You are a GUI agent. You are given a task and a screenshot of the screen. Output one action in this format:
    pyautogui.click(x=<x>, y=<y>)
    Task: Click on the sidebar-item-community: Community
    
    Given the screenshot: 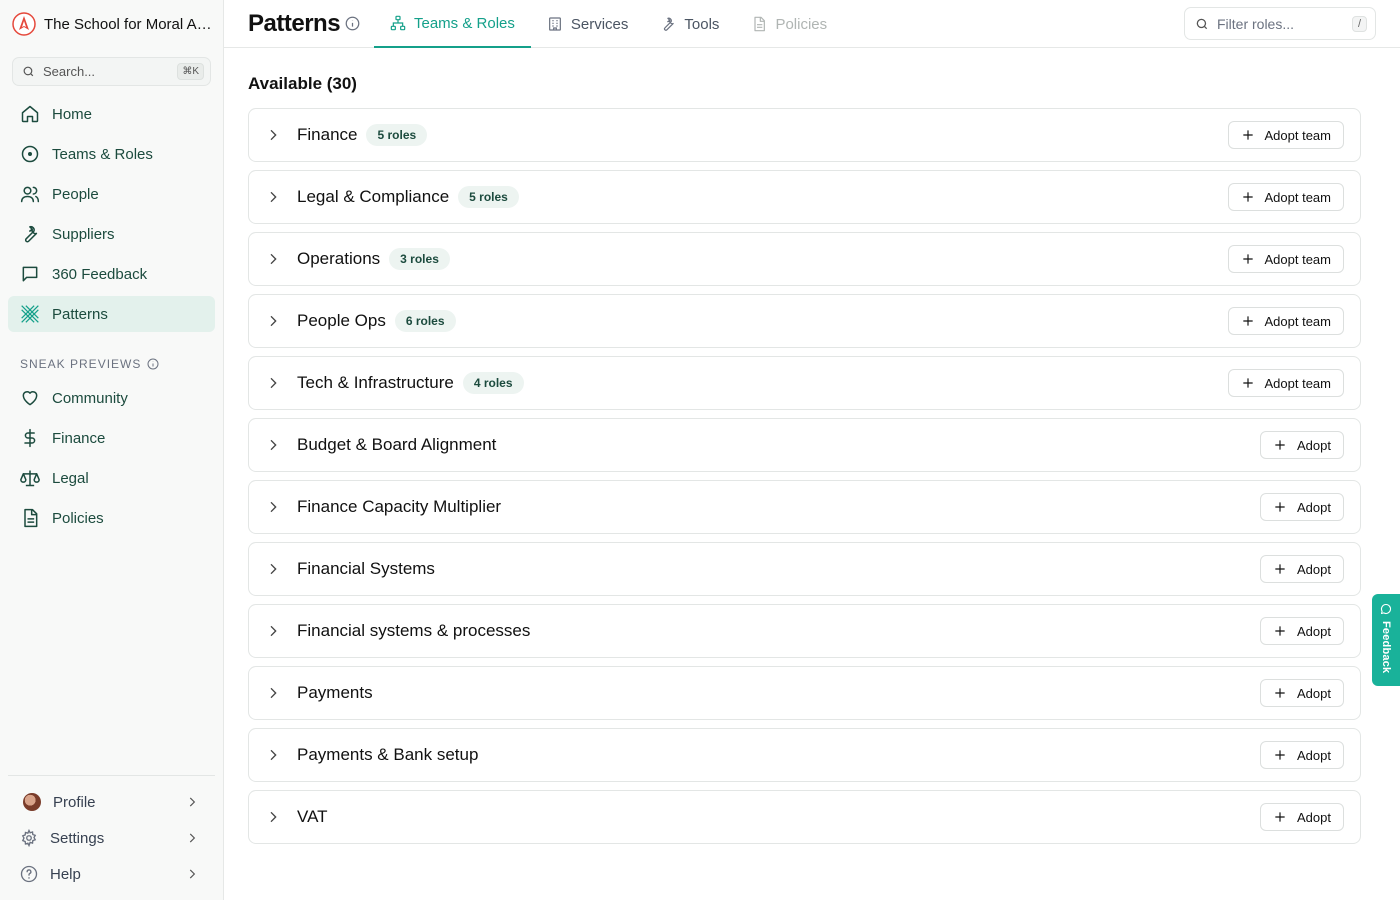 What is the action you would take?
    pyautogui.click(x=111, y=398)
    